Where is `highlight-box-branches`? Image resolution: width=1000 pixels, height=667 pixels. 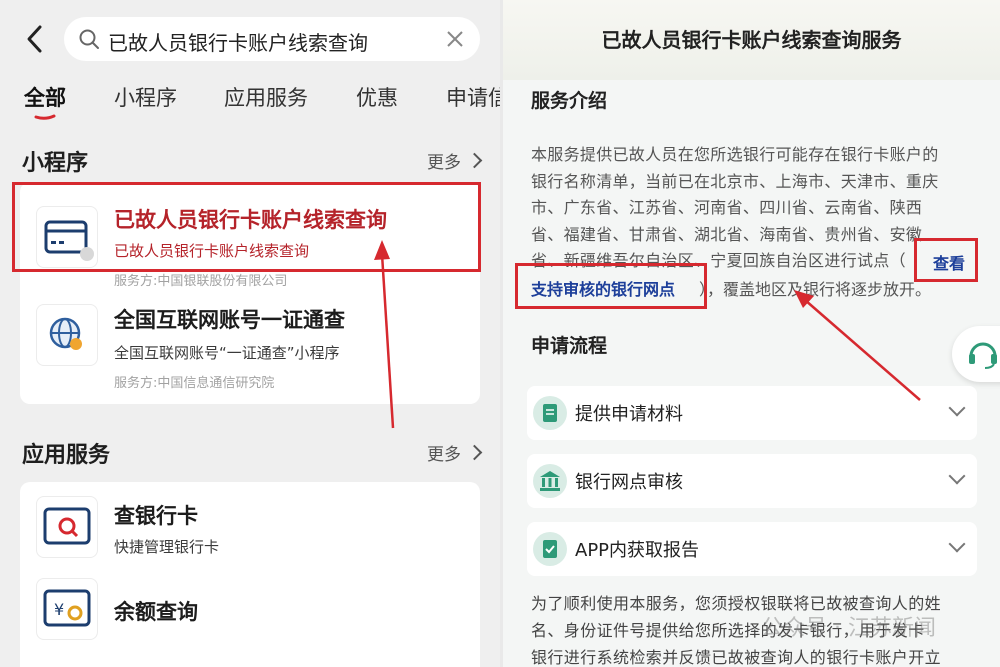
highlight-box-branches is located at coordinates (611, 286).